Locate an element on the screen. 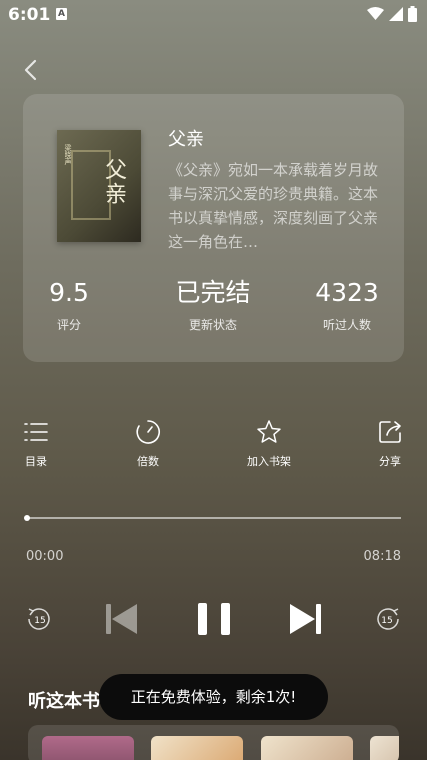 The height and width of the screenshot is (760, 427). speed-button: 倍数 is located at coordinates (148, 444).